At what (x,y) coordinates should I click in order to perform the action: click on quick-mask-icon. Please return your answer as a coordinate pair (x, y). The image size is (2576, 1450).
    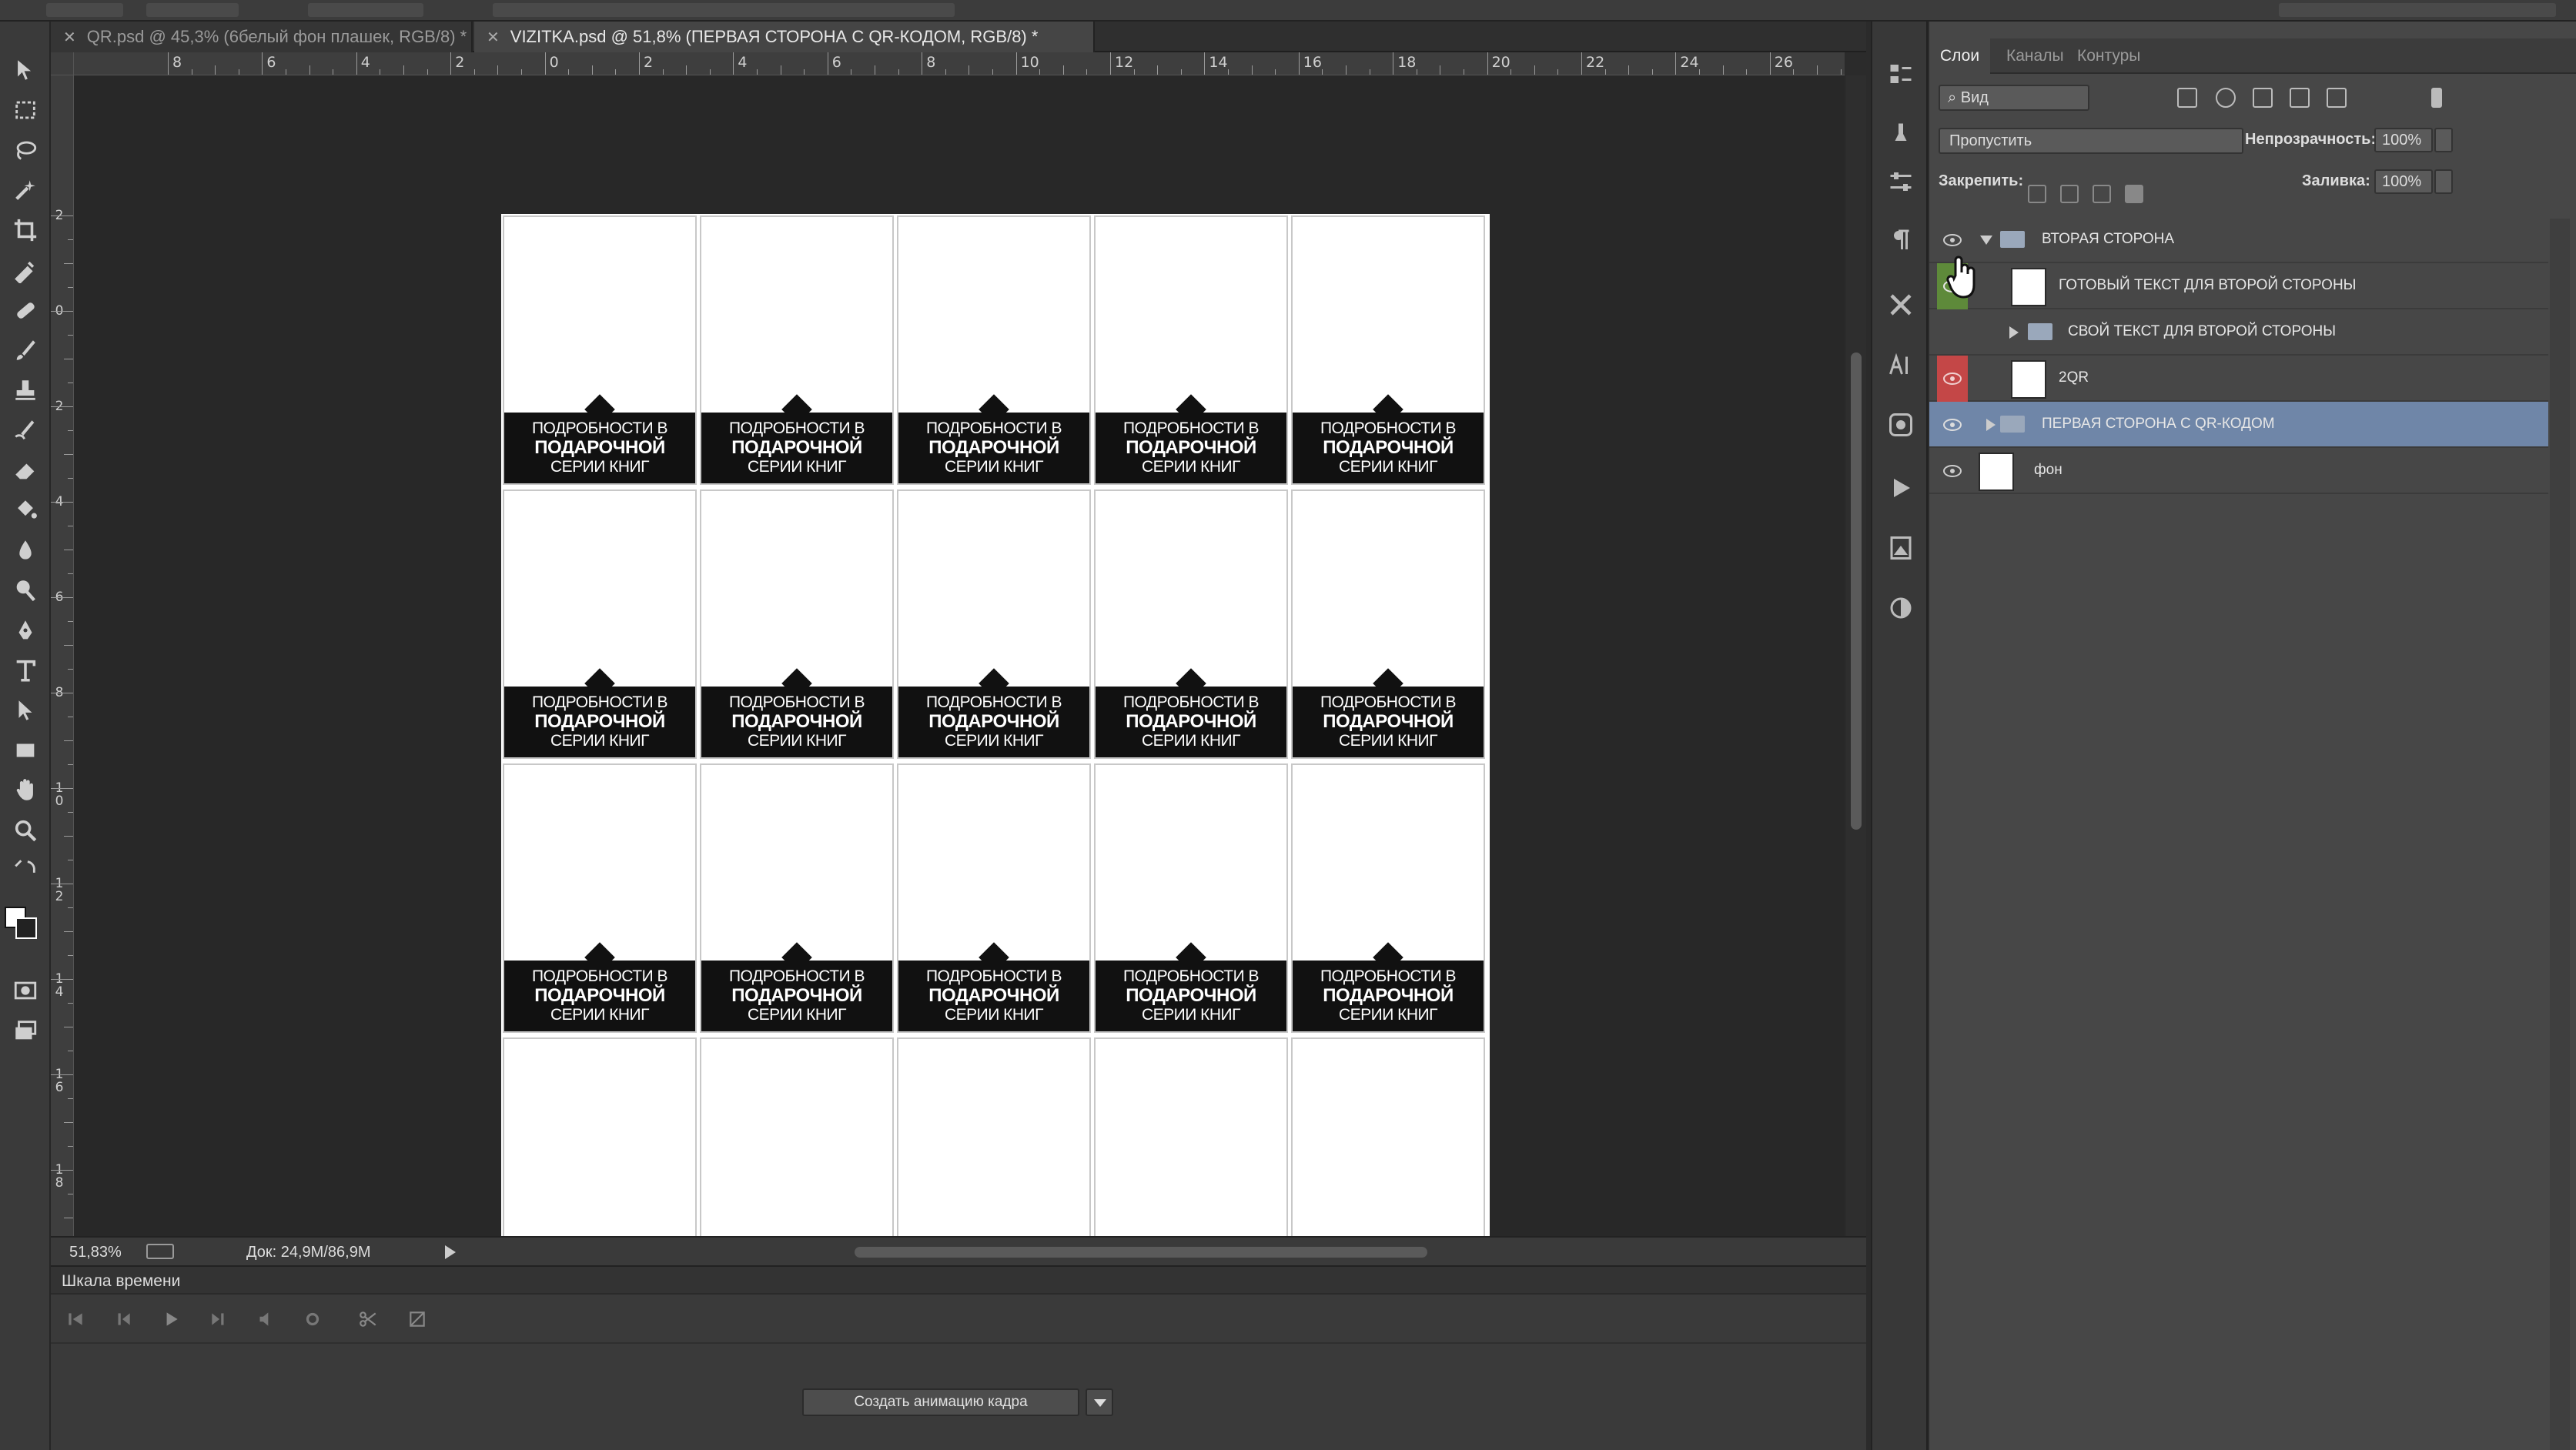
    Looking at the image, I should click on (26, 991).